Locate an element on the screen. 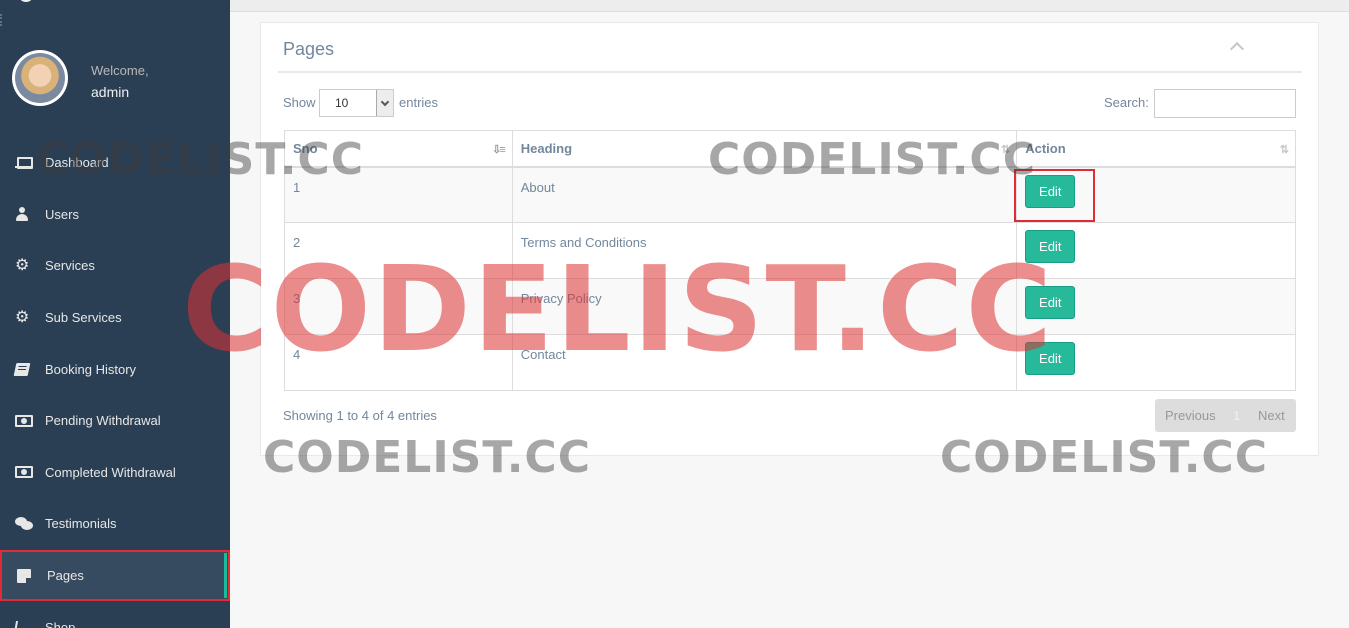  user-icon is located at coordinates (25, 214).